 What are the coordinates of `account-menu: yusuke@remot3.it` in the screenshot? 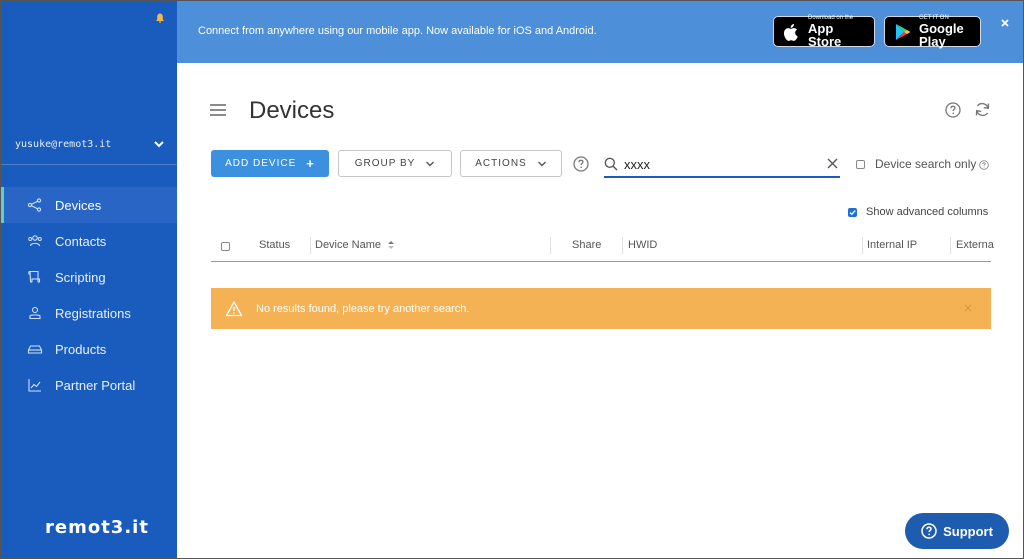 It's located at (90, 144).